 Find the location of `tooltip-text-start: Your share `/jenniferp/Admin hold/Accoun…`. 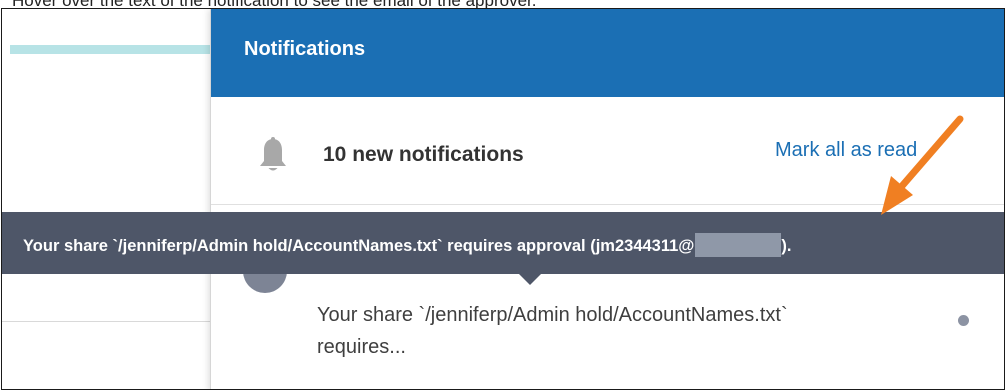

tooltip-text-start: Your share `/jenniferp/Admin hold/Accoun… is located at coordinates (359, 246).